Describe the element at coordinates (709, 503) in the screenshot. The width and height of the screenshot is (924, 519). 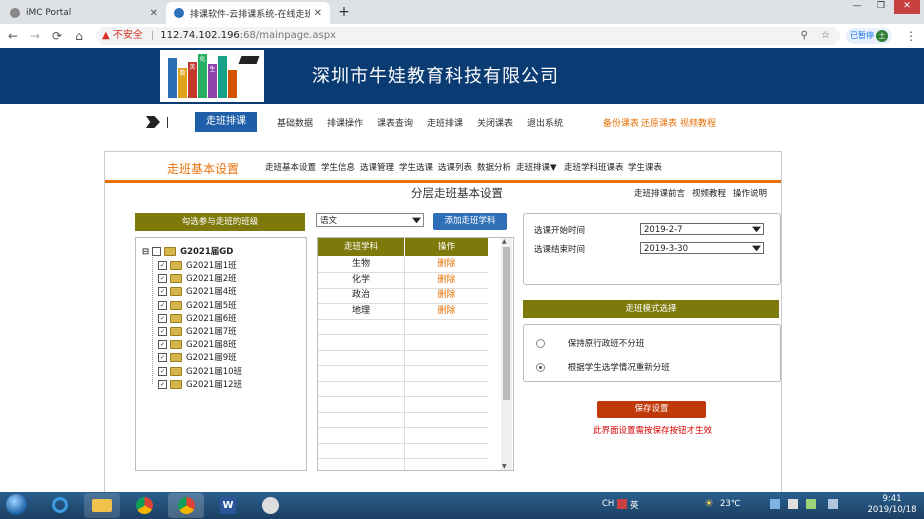
I see `weather-icon: ☀` at that location.